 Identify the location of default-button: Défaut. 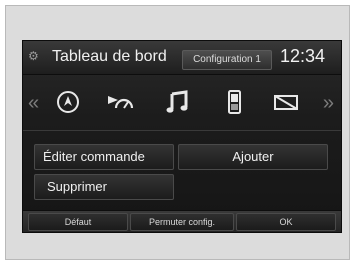
(78, 222).